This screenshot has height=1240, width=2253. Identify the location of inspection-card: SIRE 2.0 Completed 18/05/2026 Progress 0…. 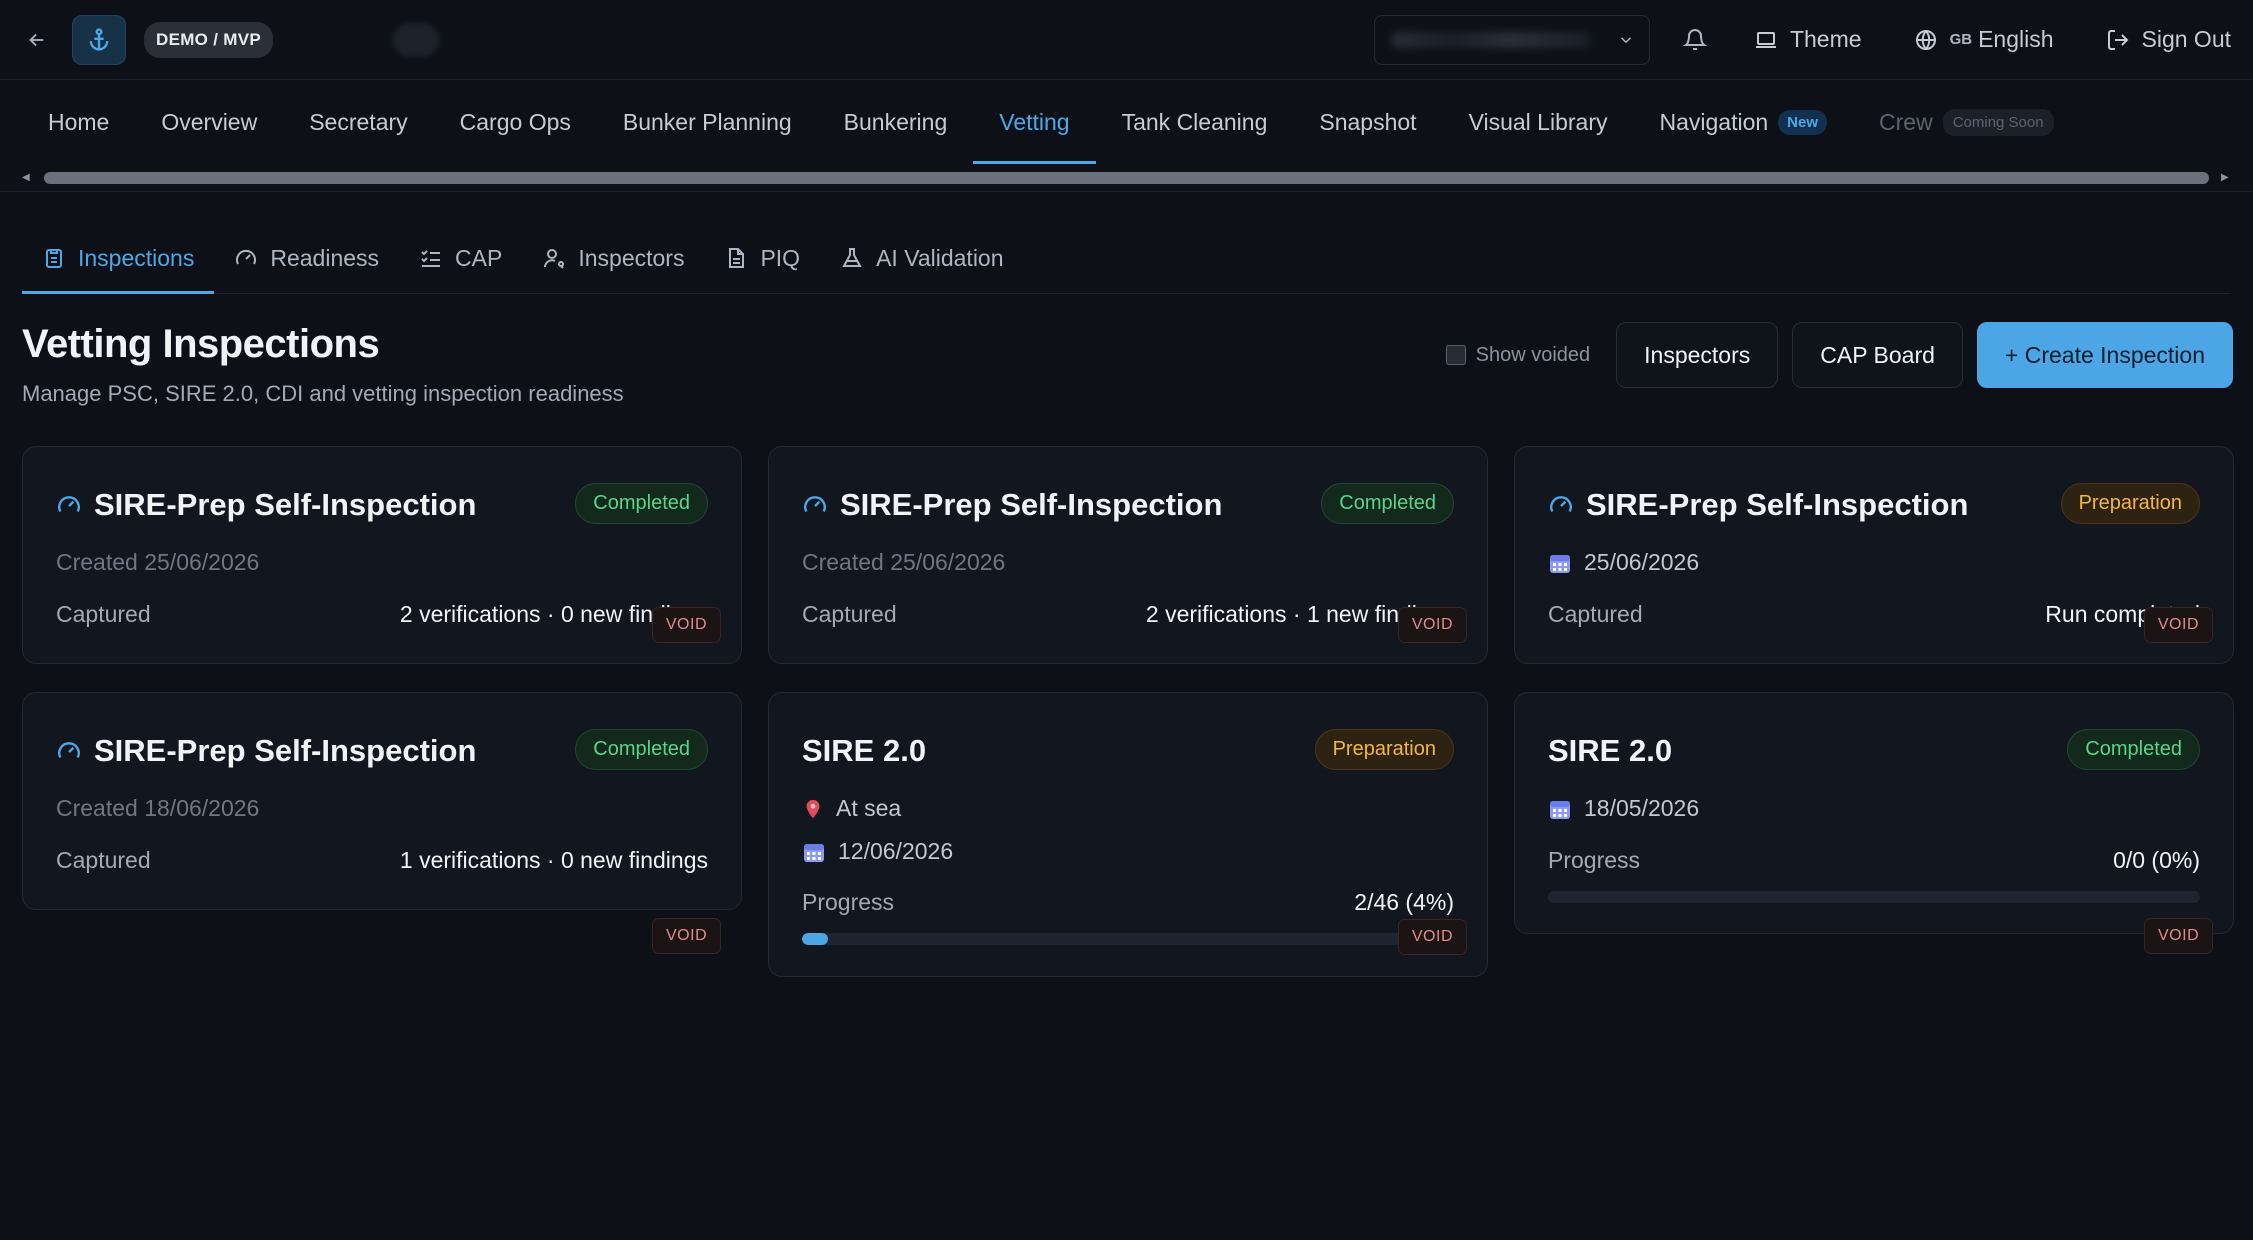
(1874, 813).